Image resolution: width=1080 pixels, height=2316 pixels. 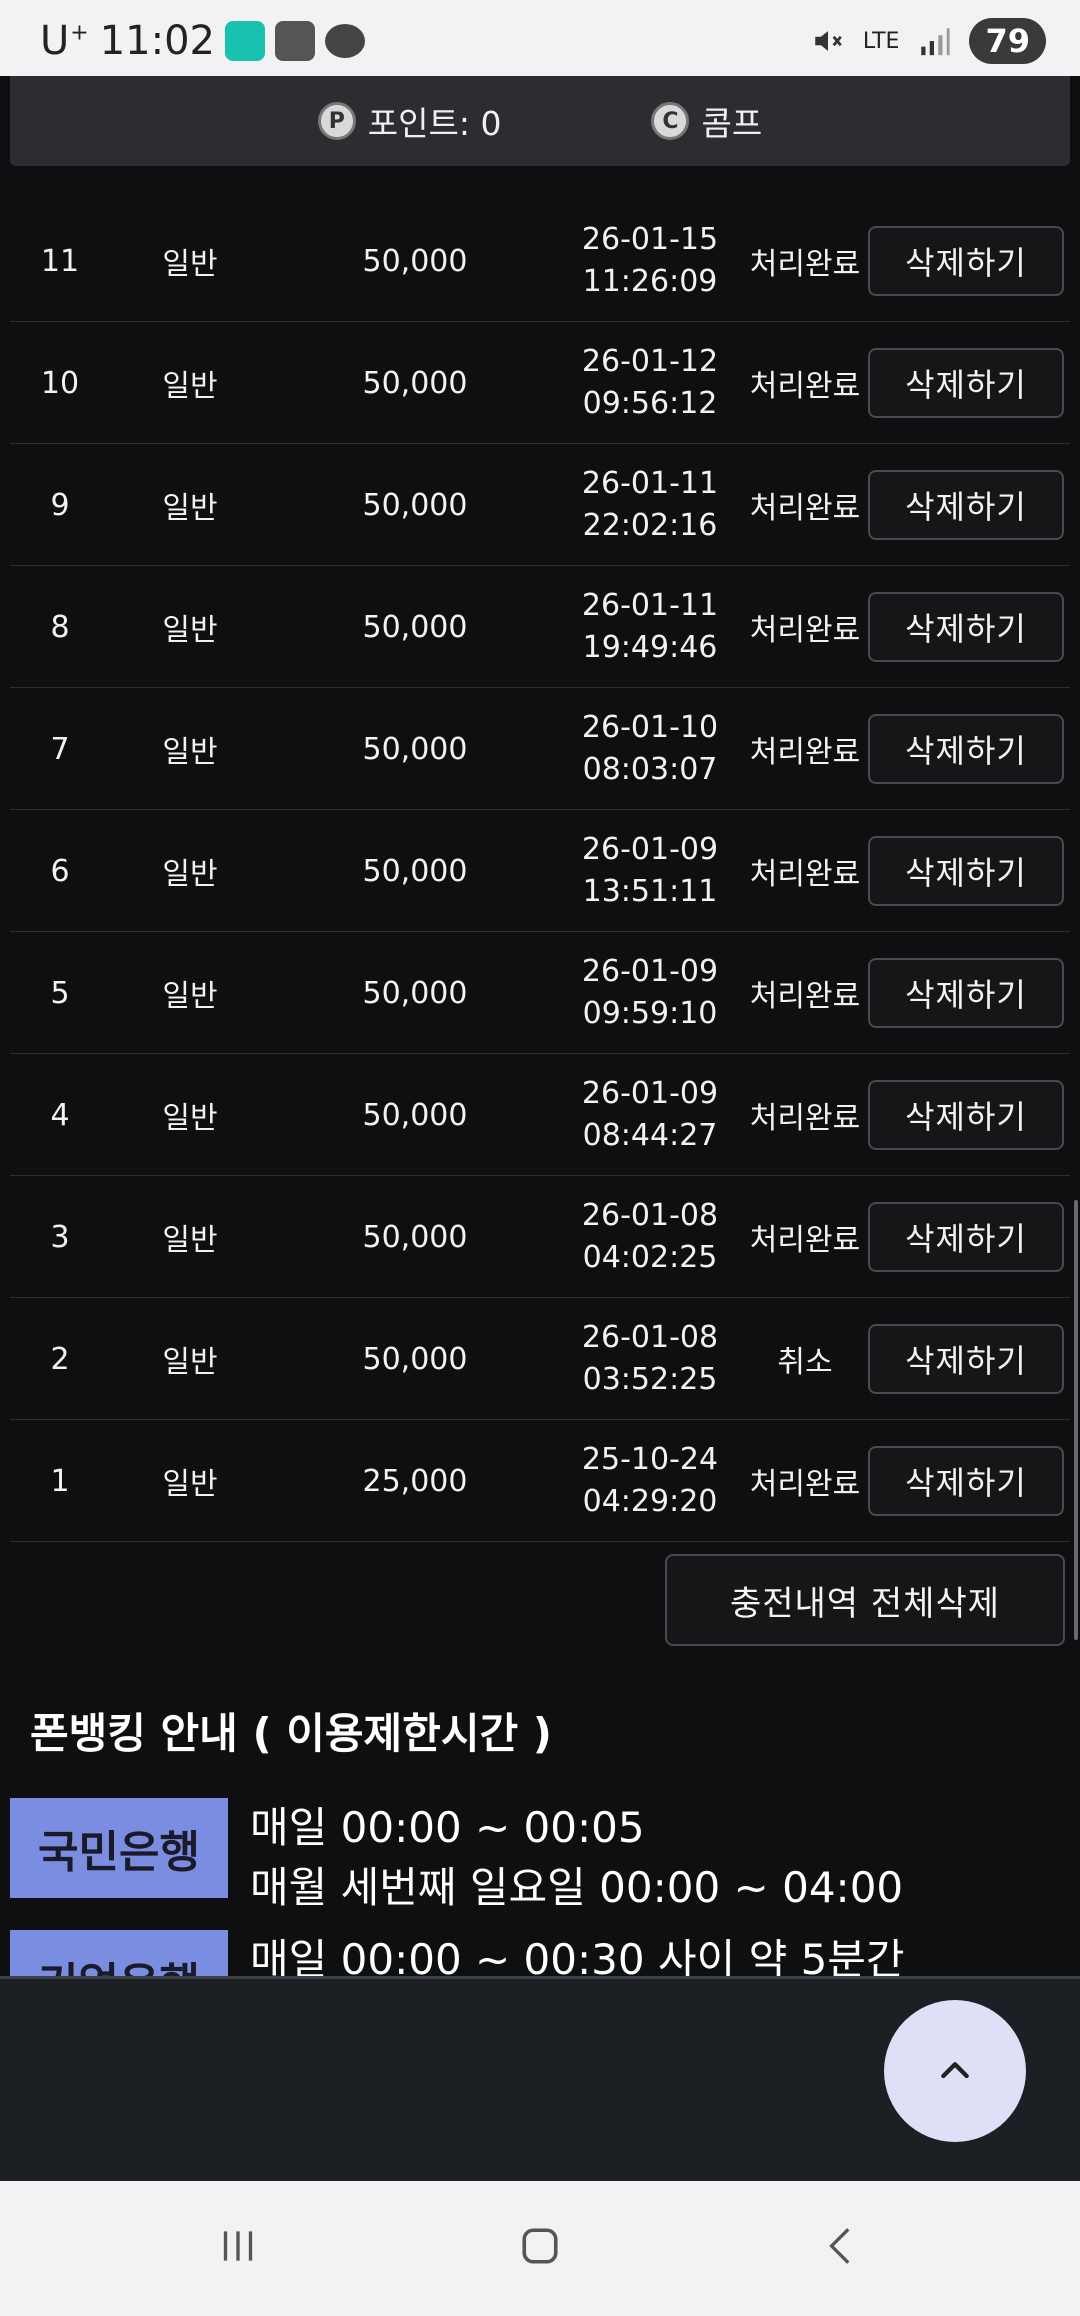 I want to click on table-row: 7 일반 50,000 26-01-10 08:03:07 처리완료 삭제하기, so click(x=540, y=749).